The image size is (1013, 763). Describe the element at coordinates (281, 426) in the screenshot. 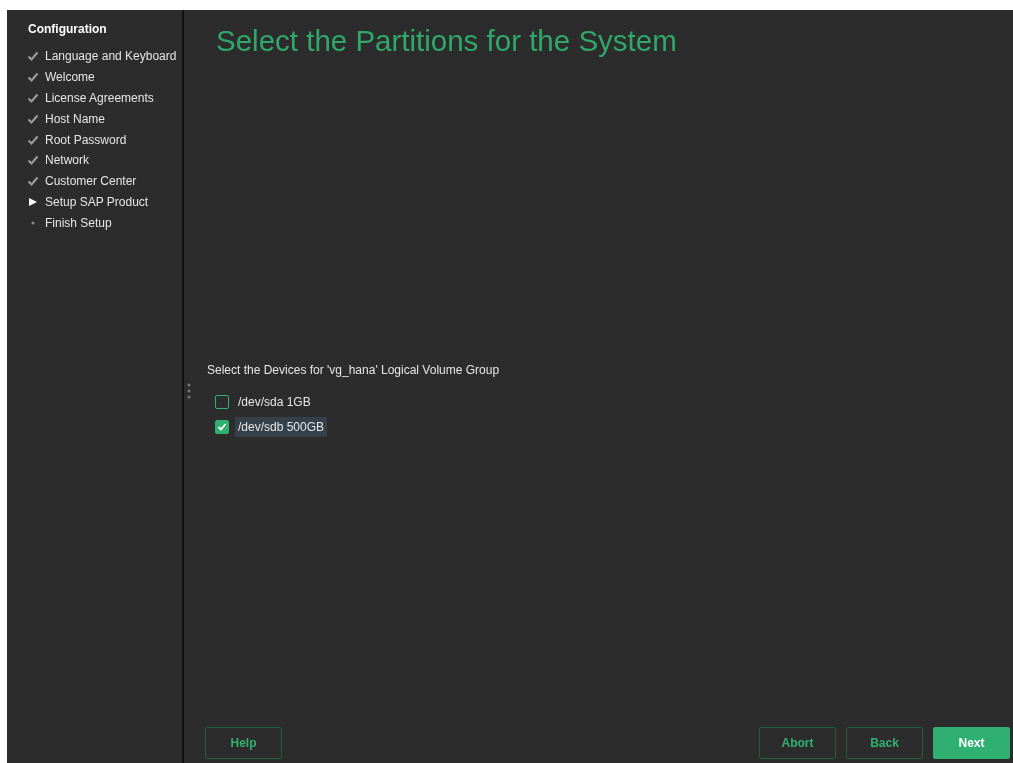

I see `device-label: /dev/sdb 500GB` at that location.